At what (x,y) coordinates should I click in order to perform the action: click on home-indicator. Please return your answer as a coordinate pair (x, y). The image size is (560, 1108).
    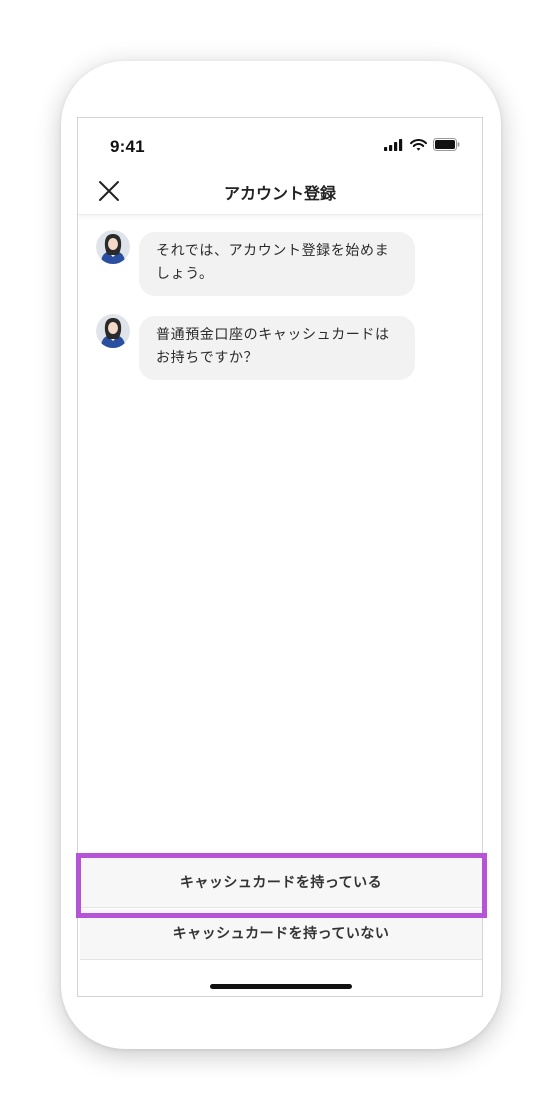
    Looking at the image, I should click on (281, 986).